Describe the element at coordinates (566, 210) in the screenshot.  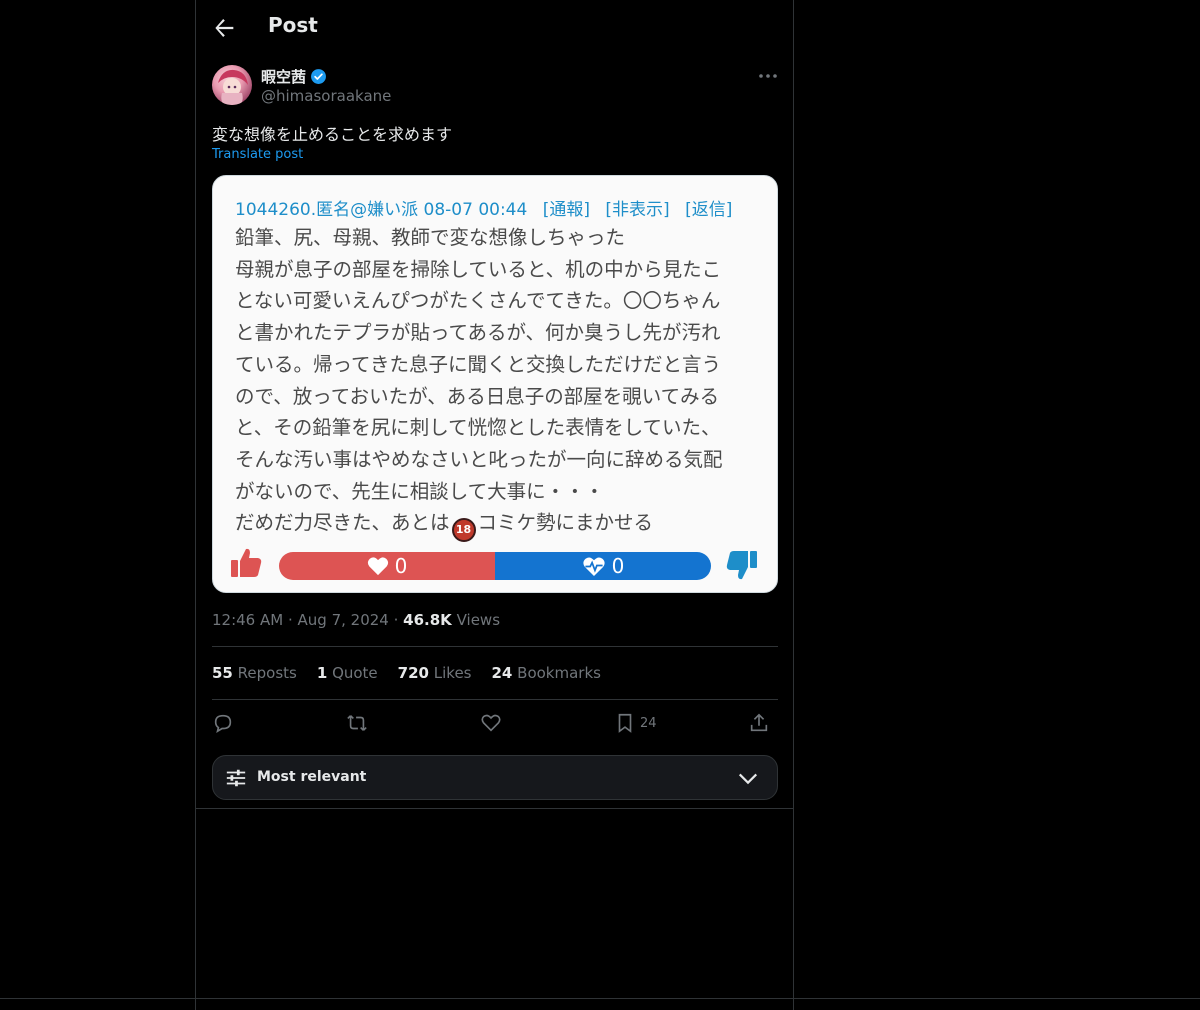
I see `card-report-link: [通報]` at that location.